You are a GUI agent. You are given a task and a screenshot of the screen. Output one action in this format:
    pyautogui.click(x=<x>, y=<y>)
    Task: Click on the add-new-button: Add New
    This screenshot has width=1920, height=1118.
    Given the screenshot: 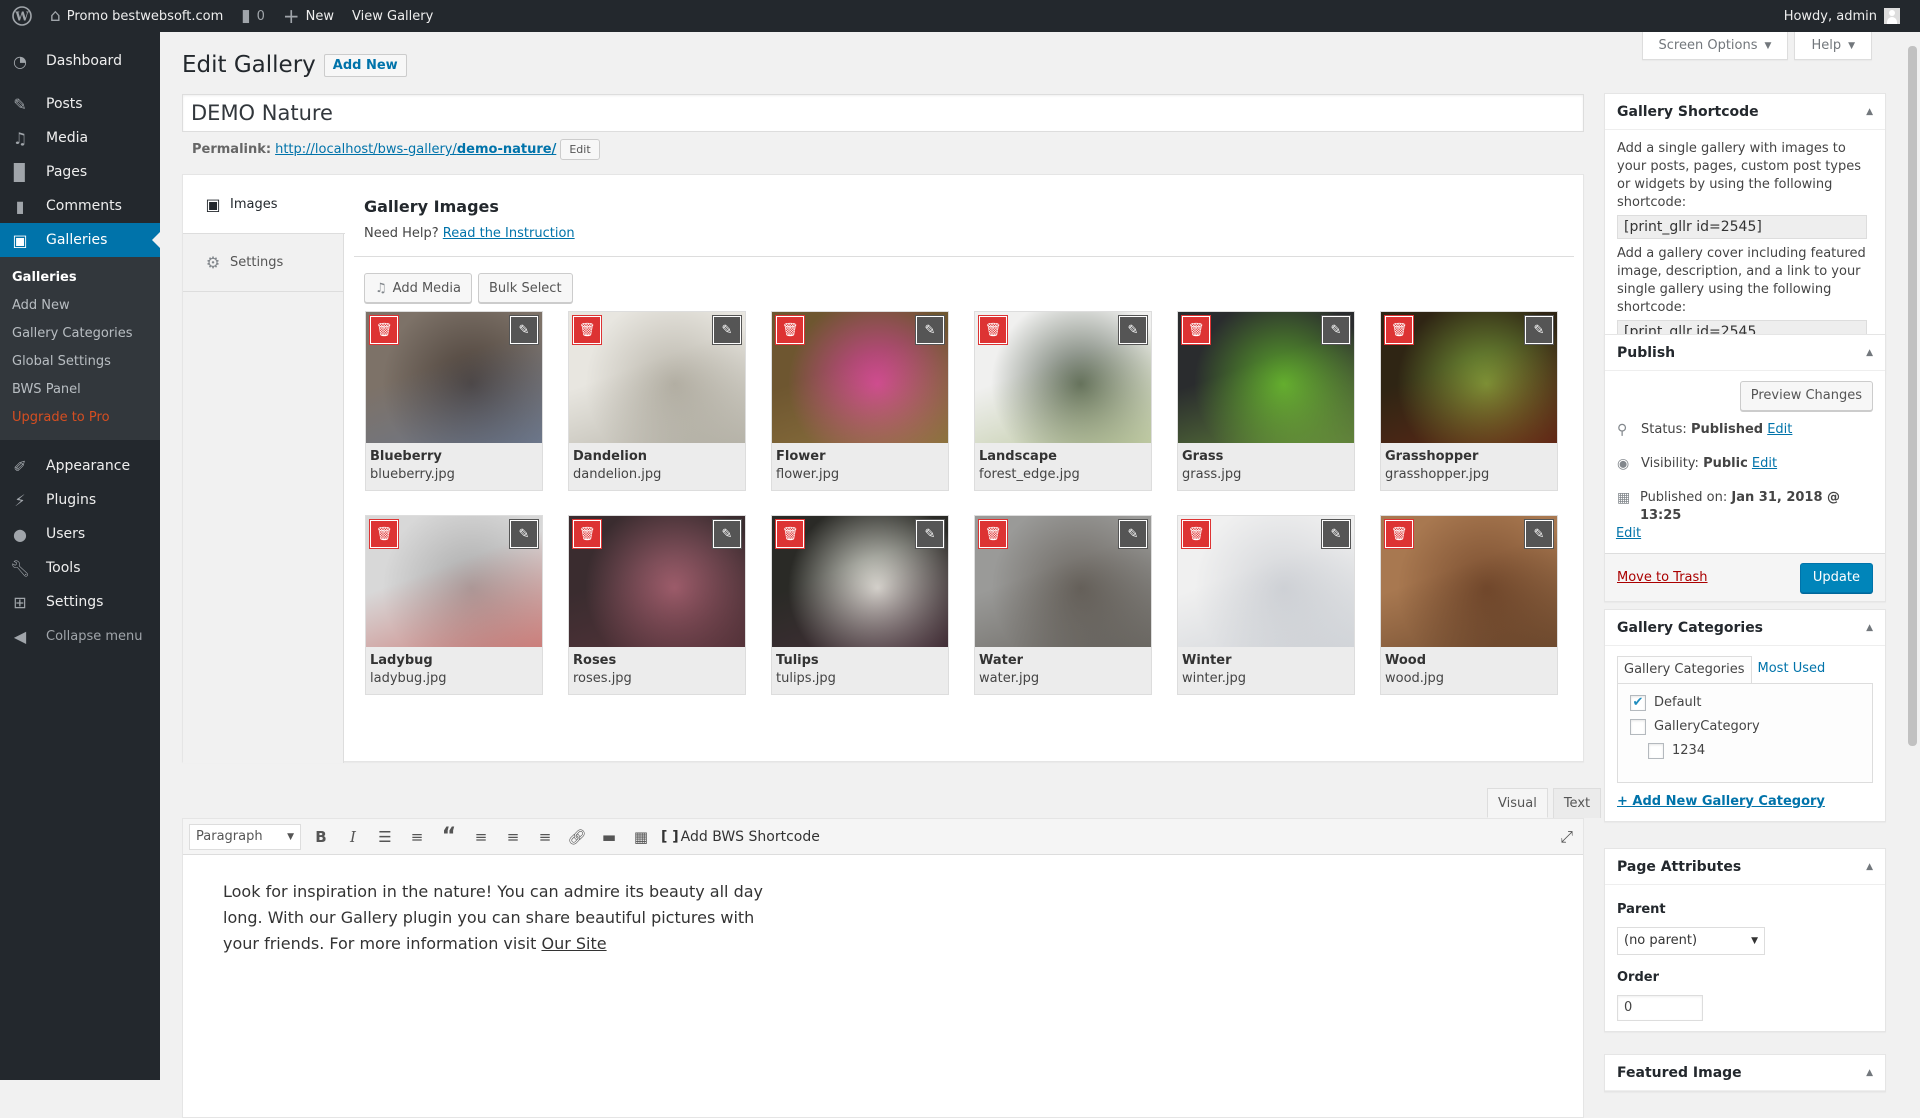 What is the action you would take?
    pyautogui.click(x=365, y=65)
    